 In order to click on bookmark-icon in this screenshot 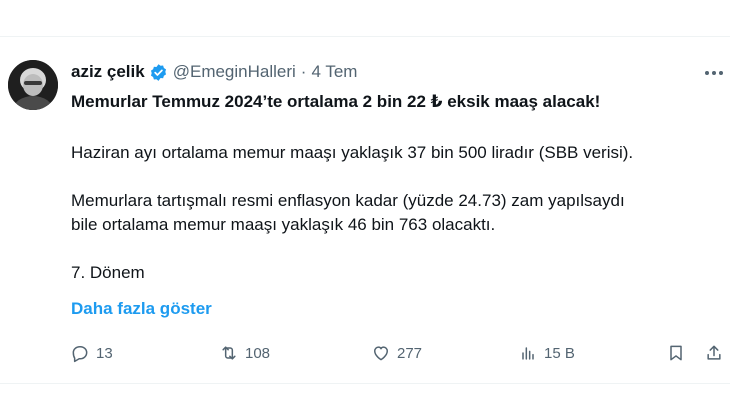, I will do `click(676, 353)`.